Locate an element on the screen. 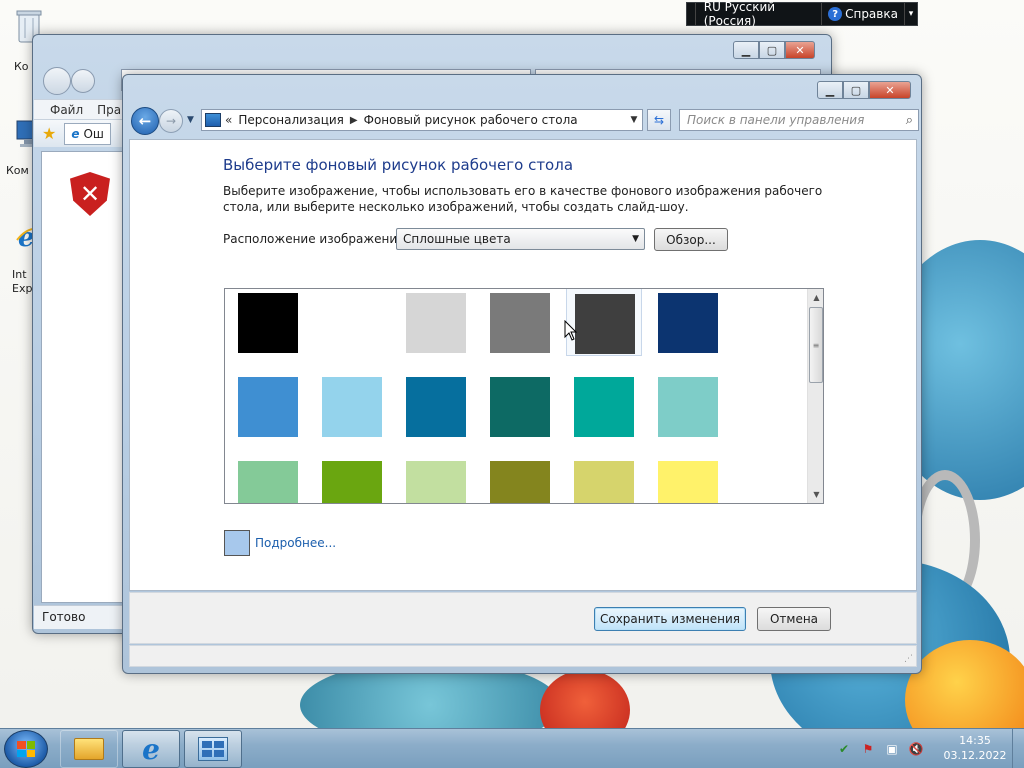 The height and width of the screenshot is (768, 1024). recycle-bin-icon is located at coordinates (34, 24).